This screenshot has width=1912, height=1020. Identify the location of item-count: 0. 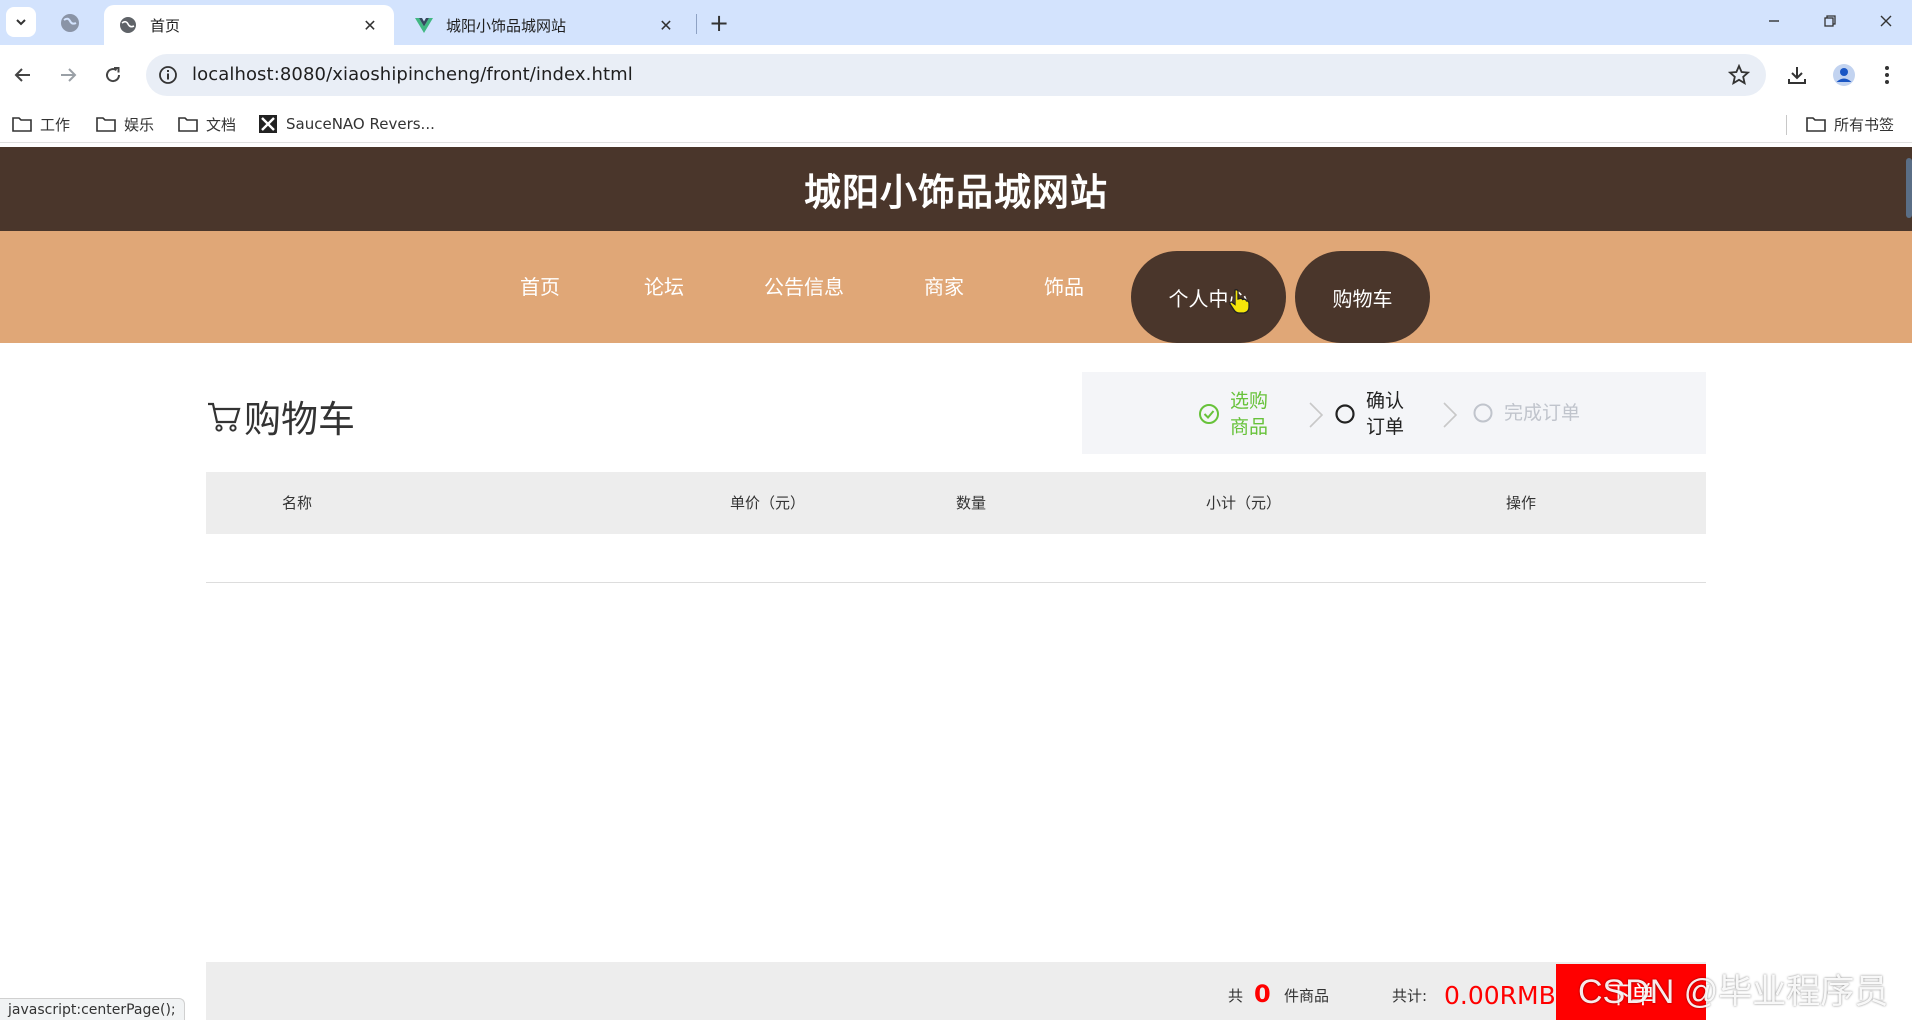
(1262, 994).